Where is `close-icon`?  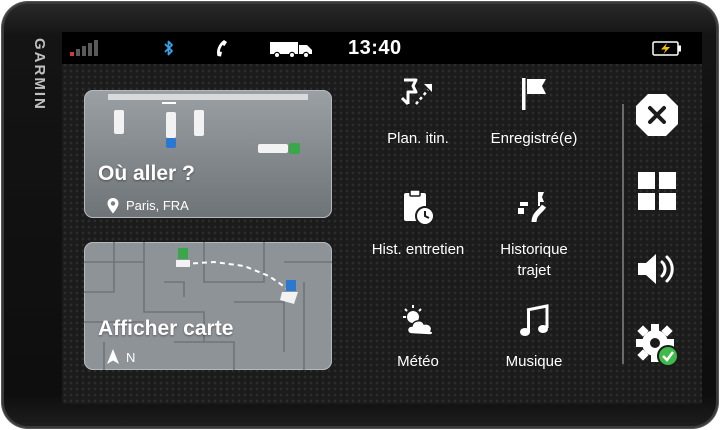
close-icon is located at coordinates (657, 115).